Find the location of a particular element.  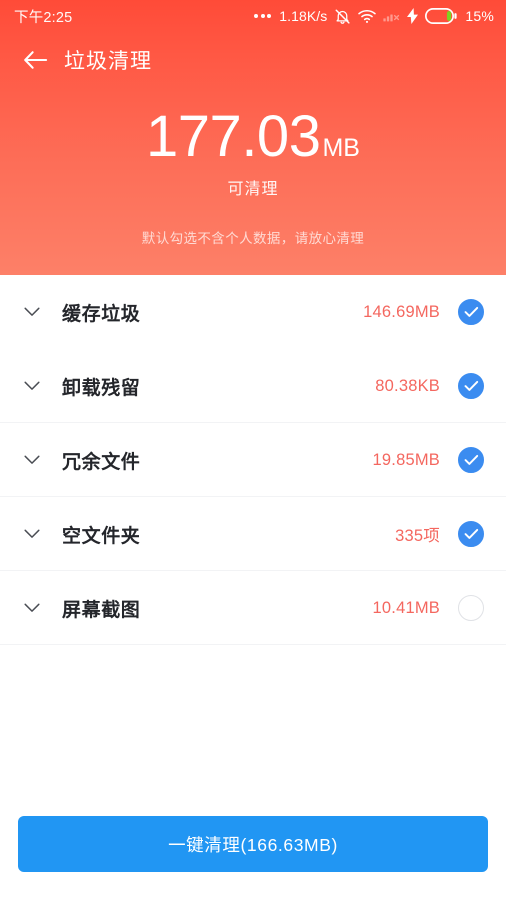

status-clock: 下午2:25 is located at coordinates (43, 17).